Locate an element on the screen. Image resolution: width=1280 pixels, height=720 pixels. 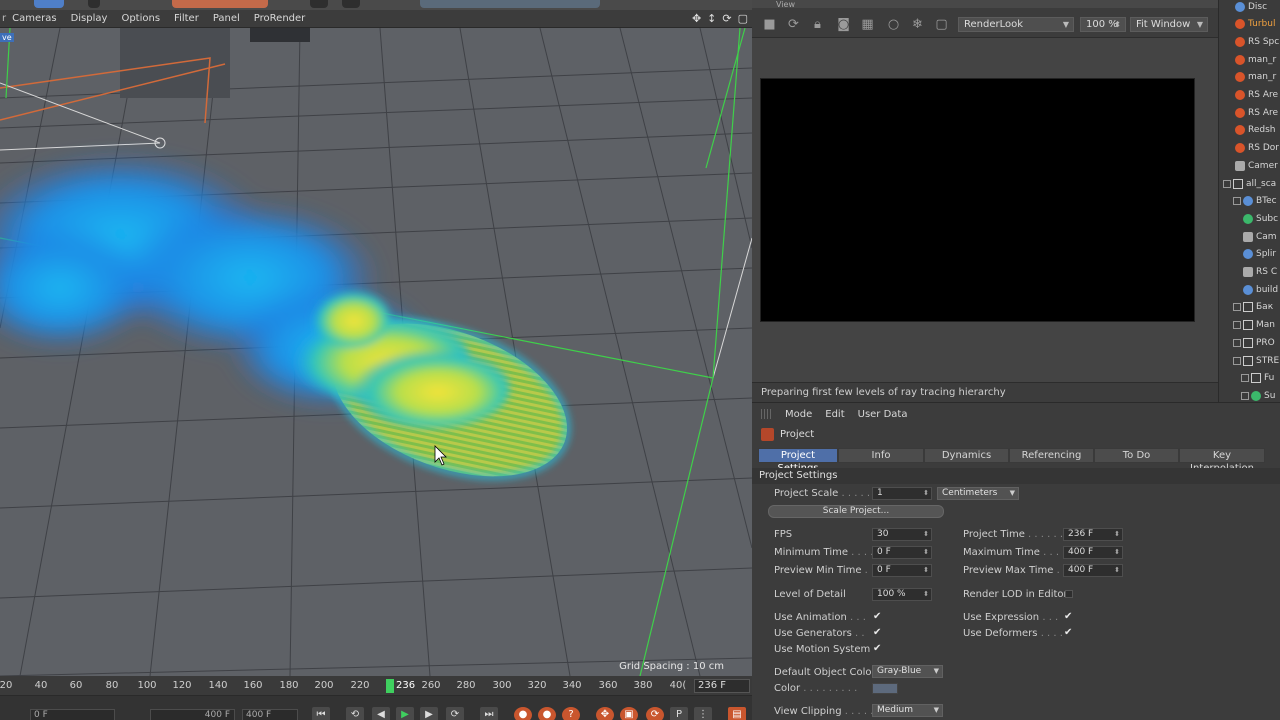
current-frame-field: 236 F is located at coordinates (722, 686).